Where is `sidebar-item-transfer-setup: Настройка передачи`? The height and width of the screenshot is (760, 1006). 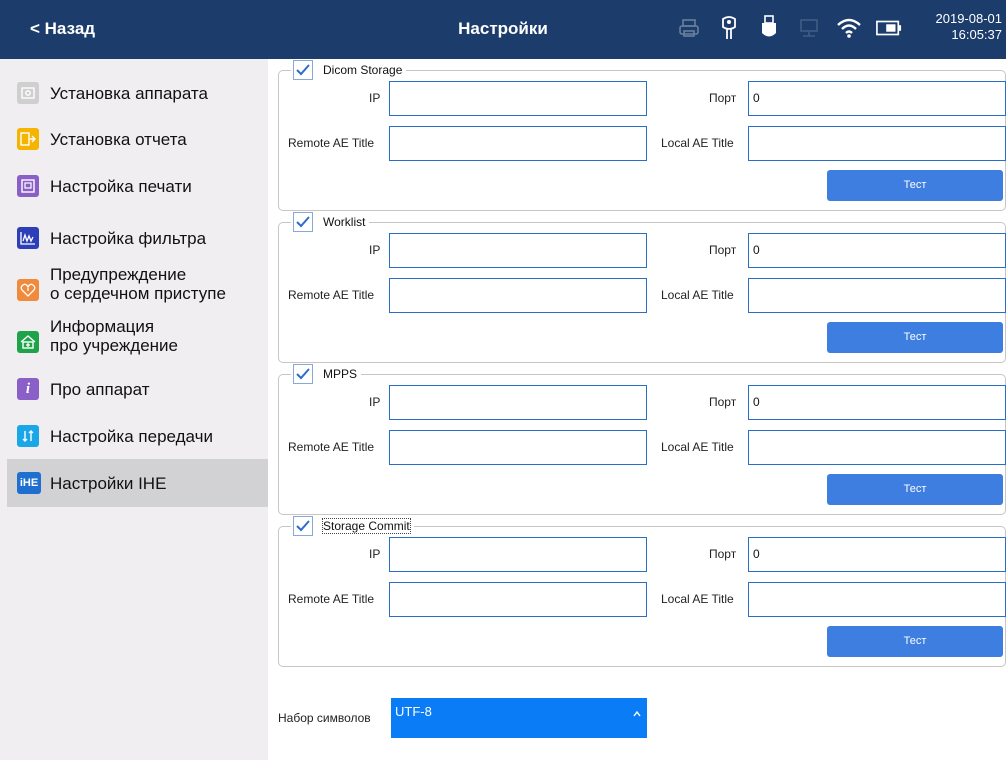
sidebar-item-transfer-setup: Настройка передачи is located at coordinates (137, 435).